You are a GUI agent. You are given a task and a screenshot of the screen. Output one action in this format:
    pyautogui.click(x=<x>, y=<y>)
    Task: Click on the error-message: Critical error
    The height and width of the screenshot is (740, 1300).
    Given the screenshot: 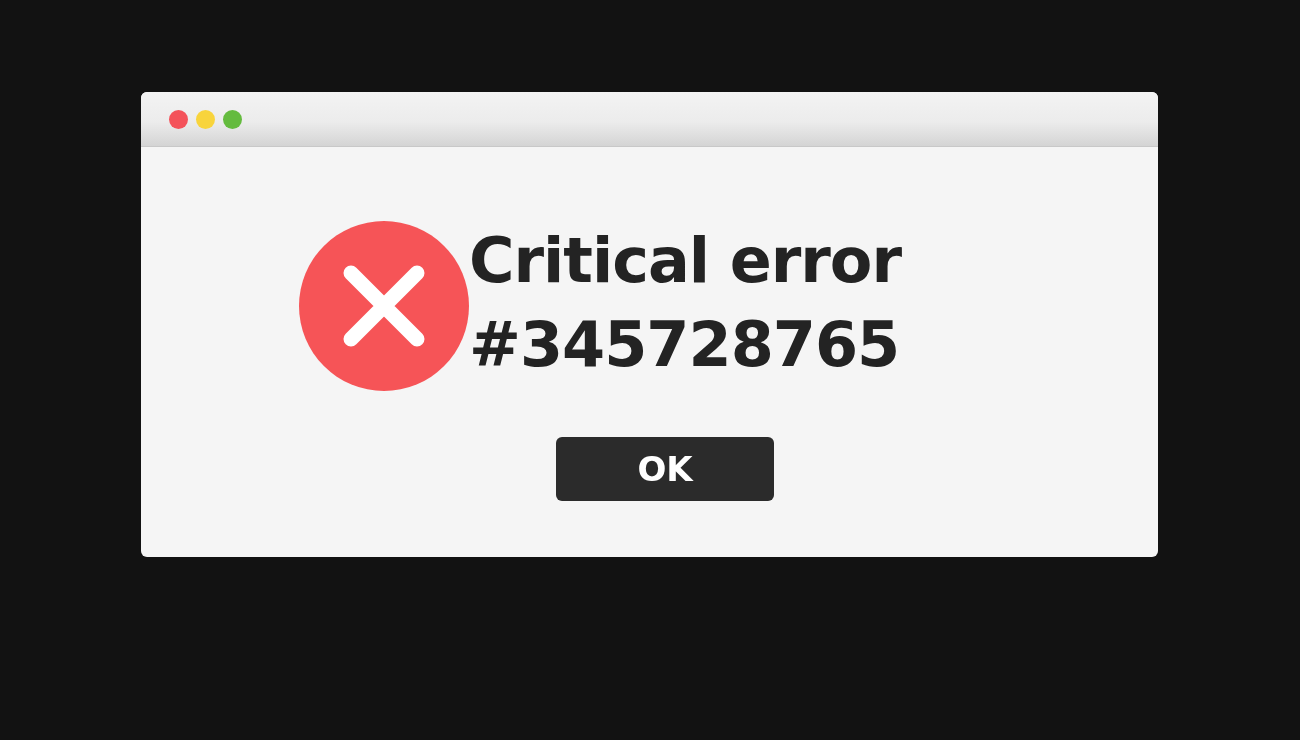 What is the action you would take?
    pyautogui.click(x=685, y=261)
    